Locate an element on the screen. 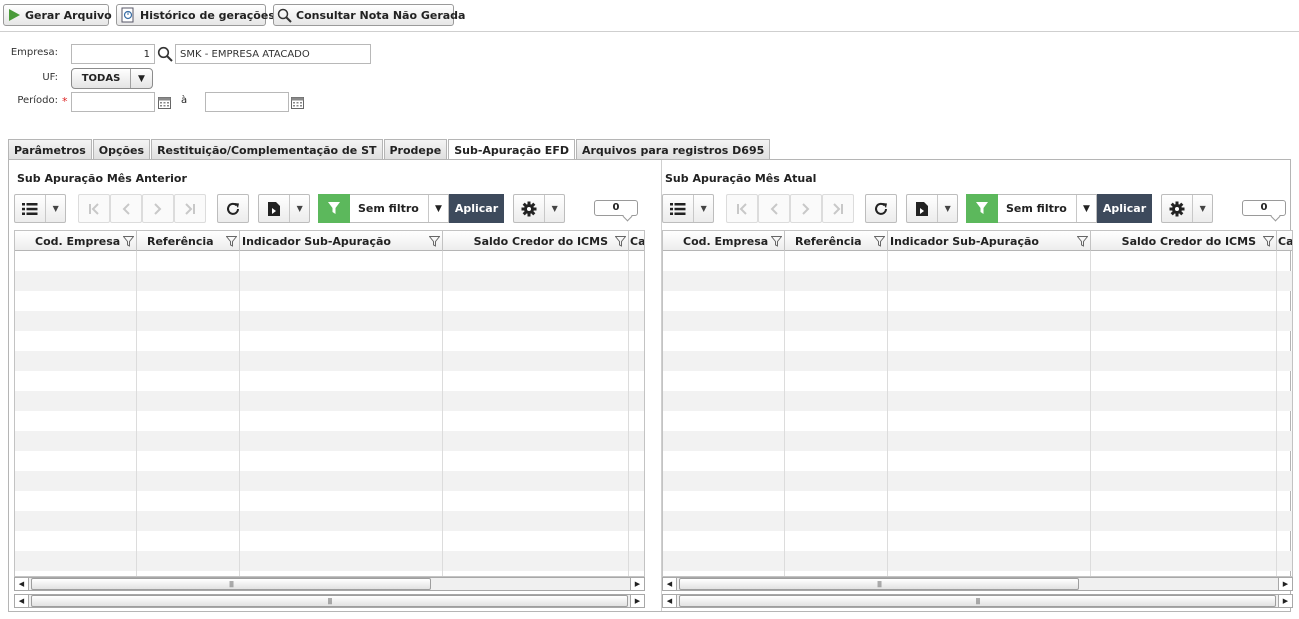 The height and width of the screenshot is (619, 1299). empresa-code-input: 1 is located at coordinates (113, 54).